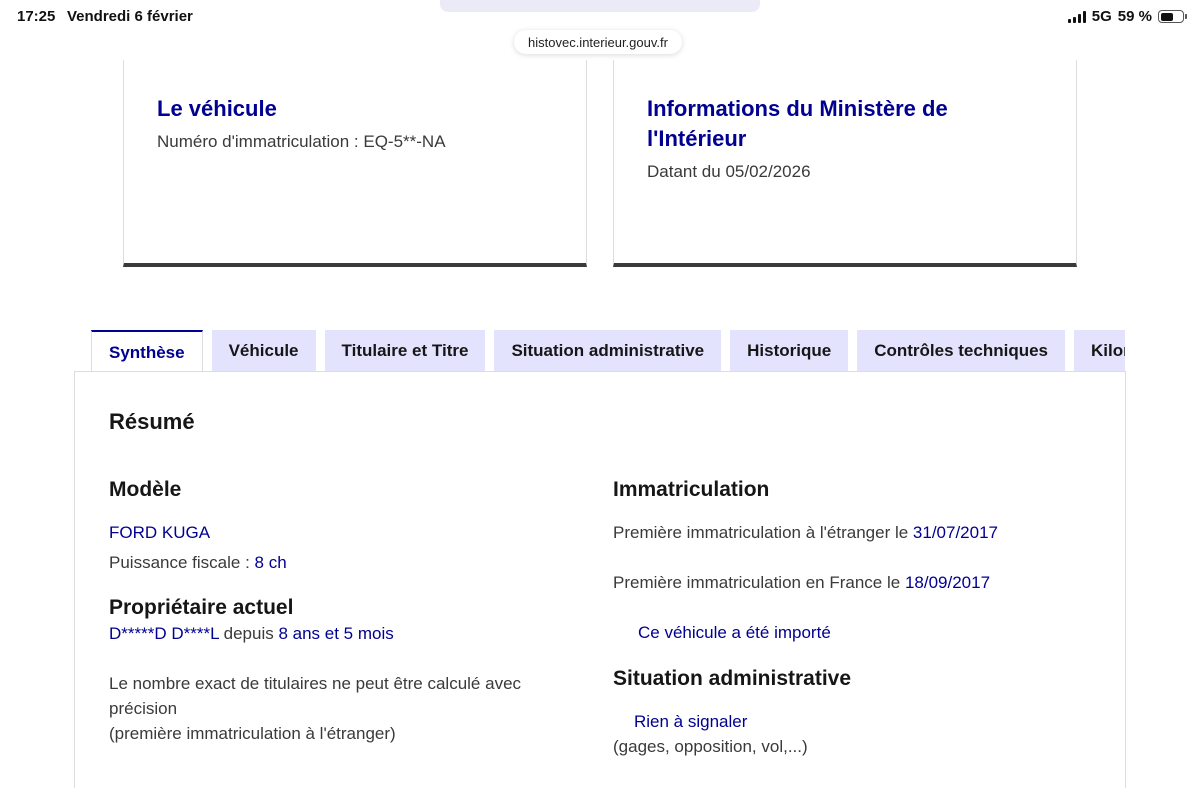 The image size is (1200, 788). What do you see at coordinates (152, 421) in the screenshot?
I see `summary-heading: Résumé` at bounding box center [152, 421].